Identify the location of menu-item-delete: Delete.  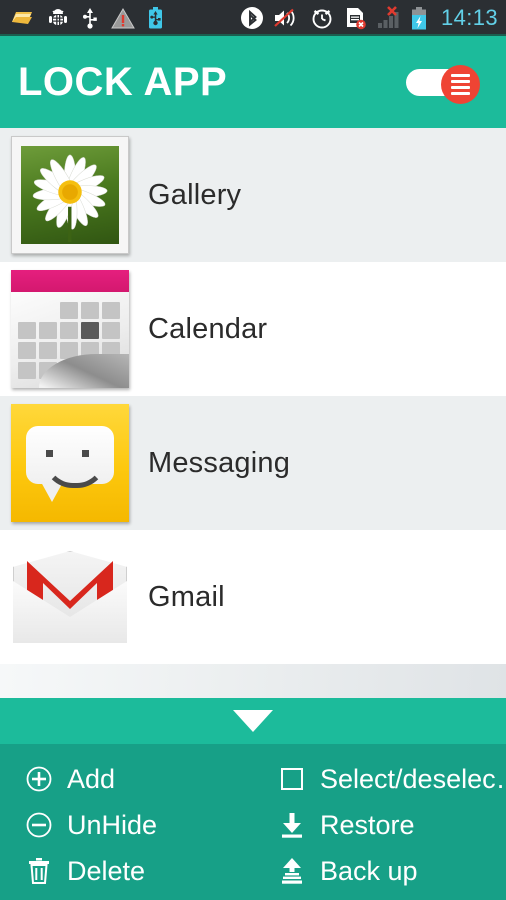
(126, 871).